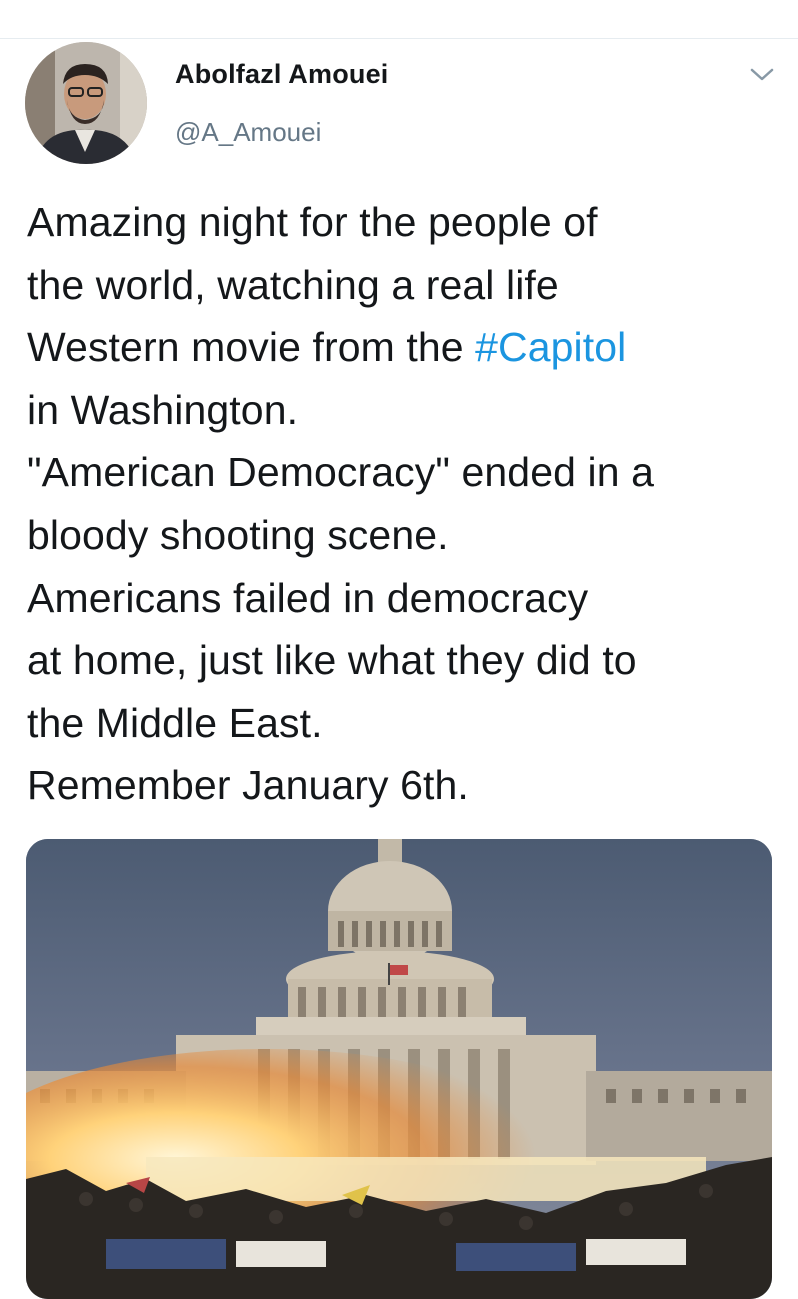 This screenshot has width=798, height=1299. I want to click on avatar, so click(86, 103).